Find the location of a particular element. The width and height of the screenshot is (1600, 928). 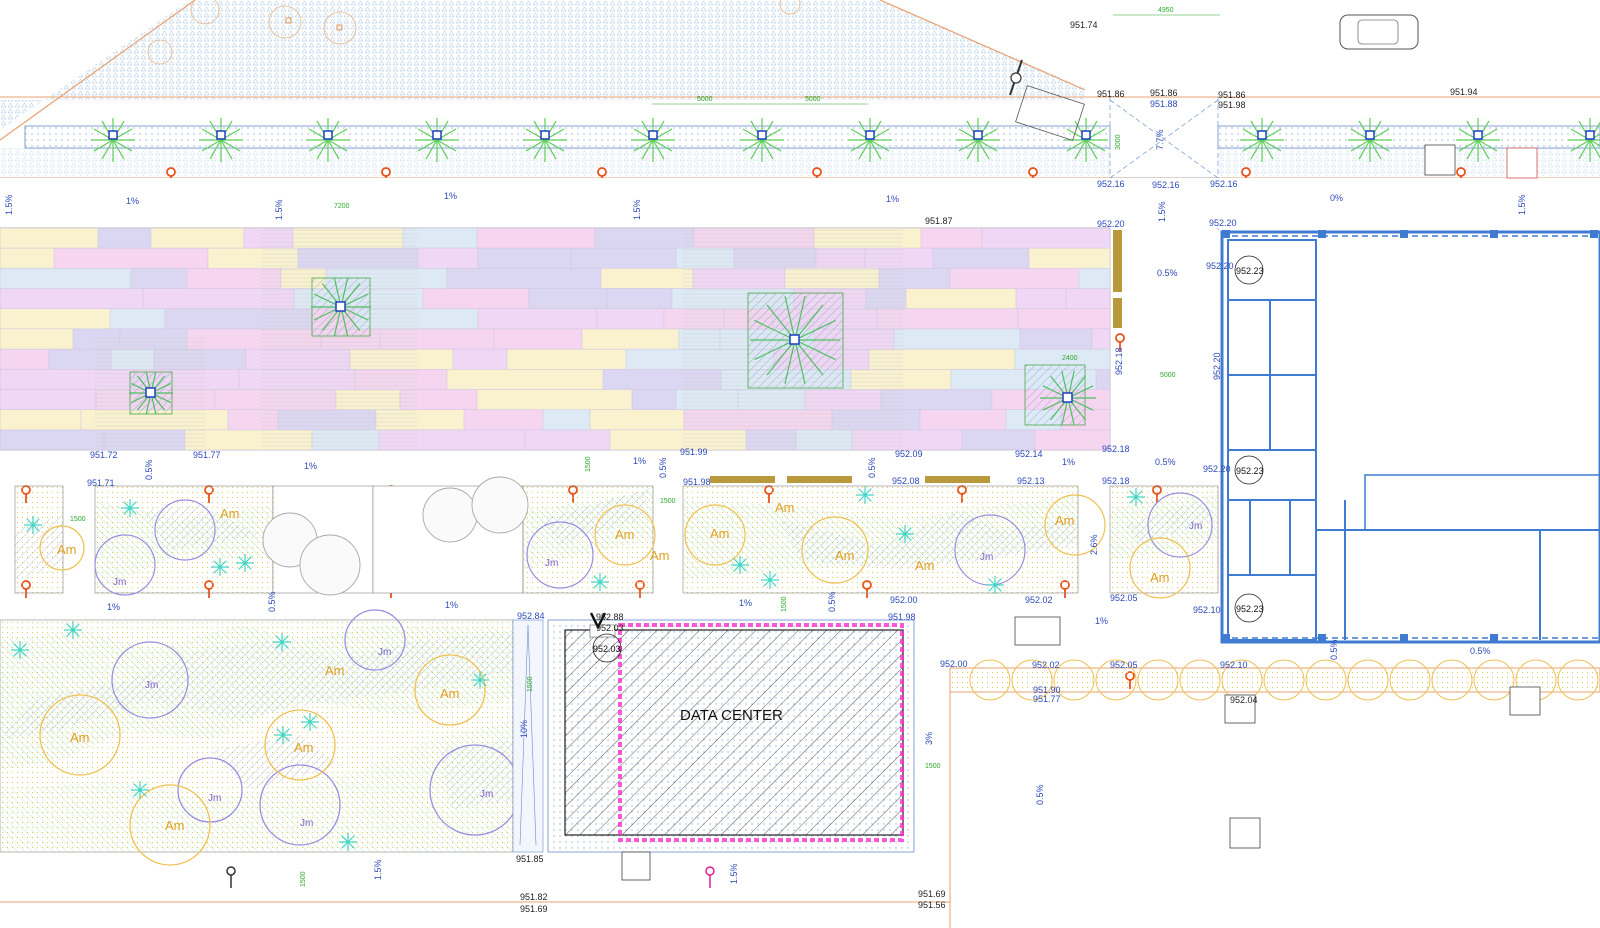

plant-code-am-10: Am is located at coordinates (1160, 577).